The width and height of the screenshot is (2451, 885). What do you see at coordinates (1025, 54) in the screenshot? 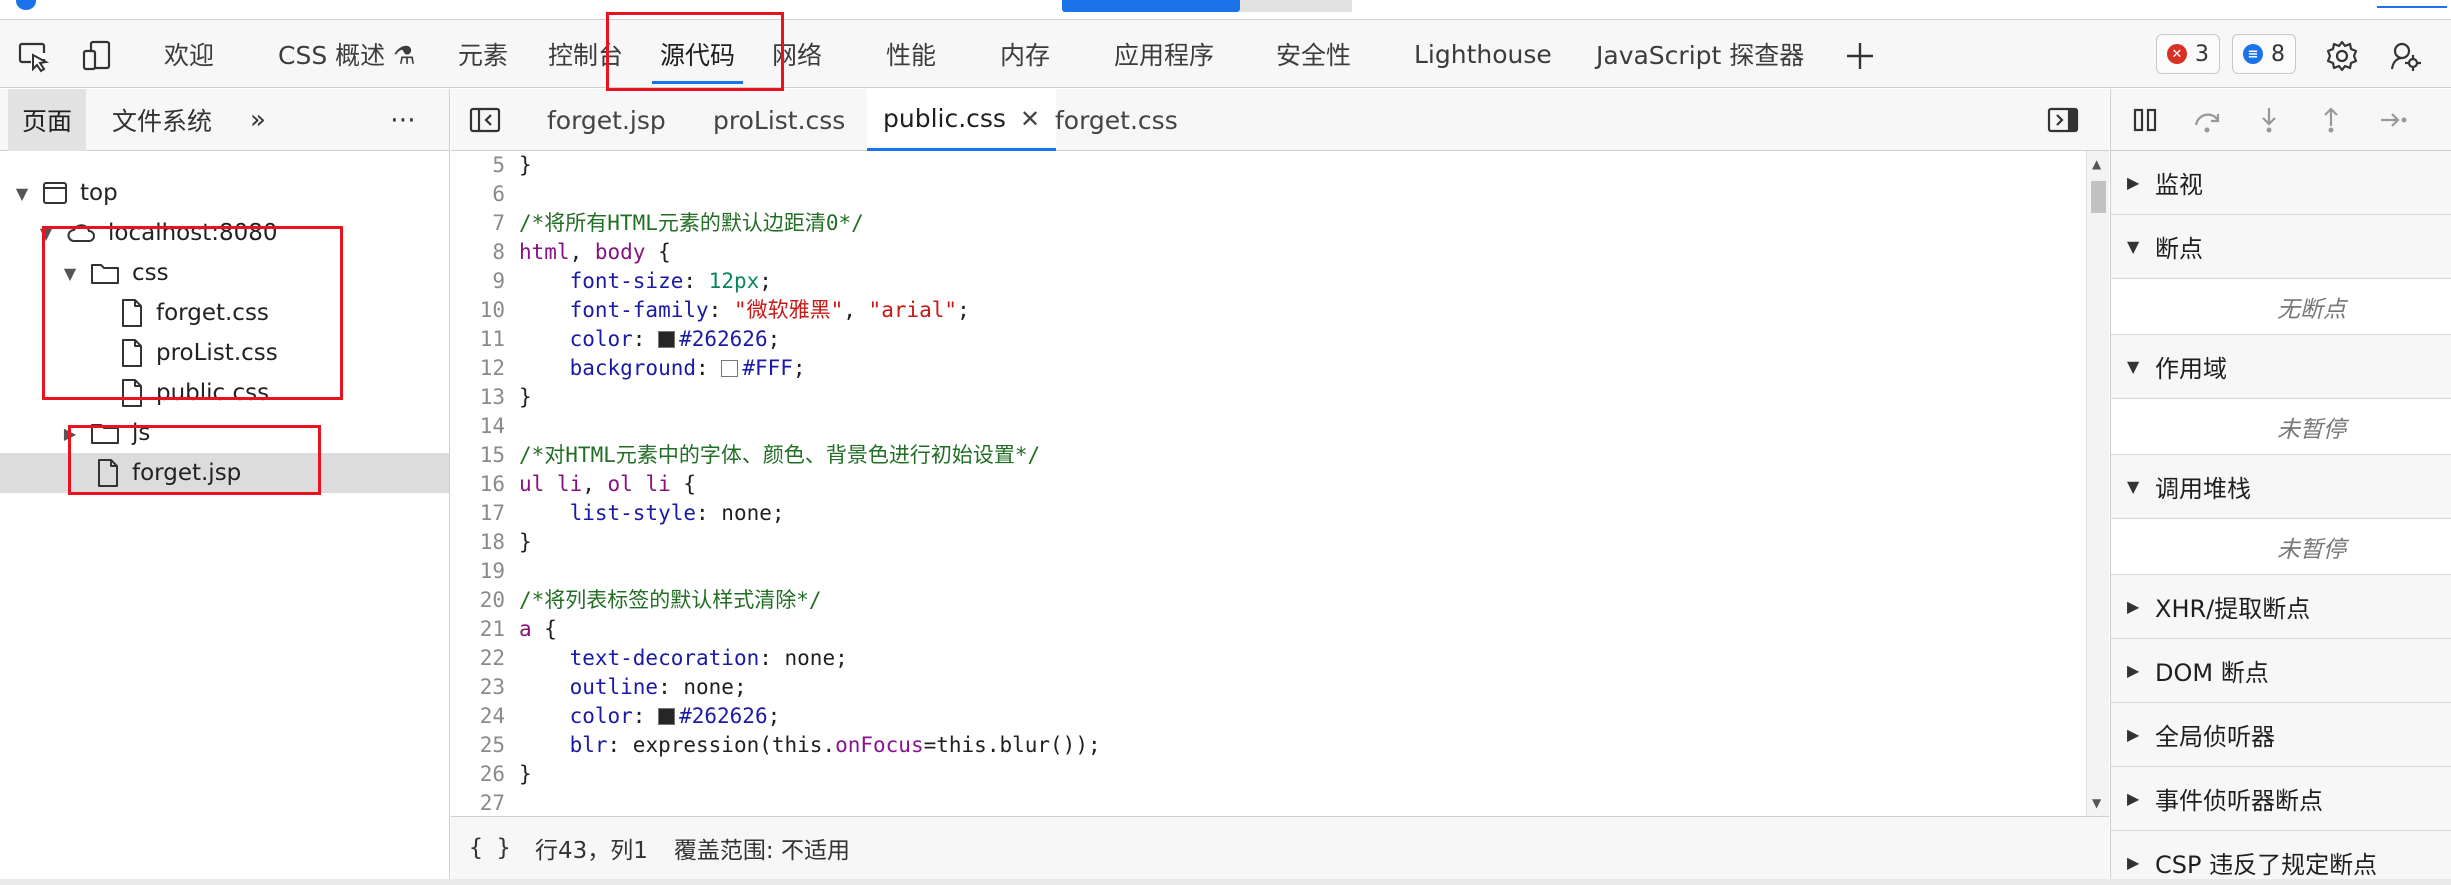
I see `tab-memory: 内存` at bounding box center [1025, 54].